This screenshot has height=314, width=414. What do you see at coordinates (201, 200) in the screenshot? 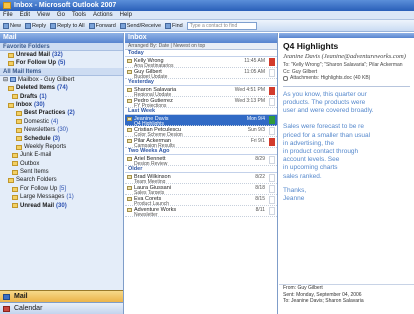
I see `message-row: Eva Corets Product Launch 8/15` at bounding box center [201, 200].